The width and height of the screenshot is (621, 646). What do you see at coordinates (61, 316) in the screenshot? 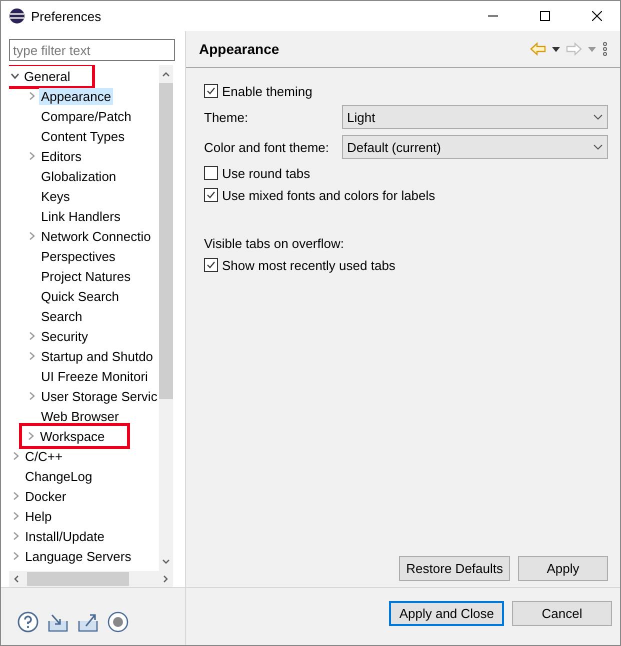
I see `tree-item: Search` at bounding box center [61, 316].